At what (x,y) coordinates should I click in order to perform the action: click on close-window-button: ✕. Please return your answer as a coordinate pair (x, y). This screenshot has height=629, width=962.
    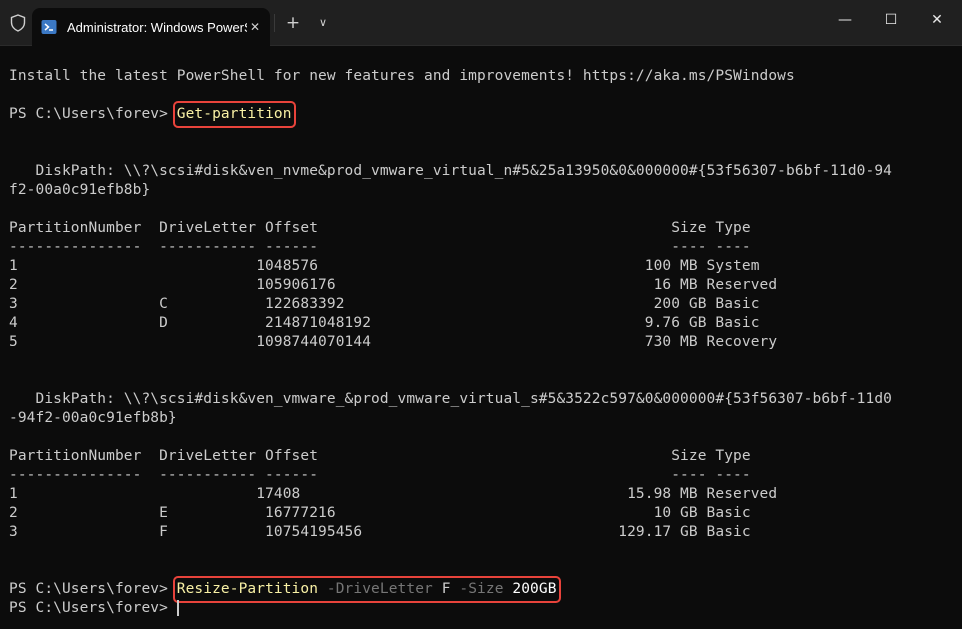
    Looking at the image, I should click on (937, 20).